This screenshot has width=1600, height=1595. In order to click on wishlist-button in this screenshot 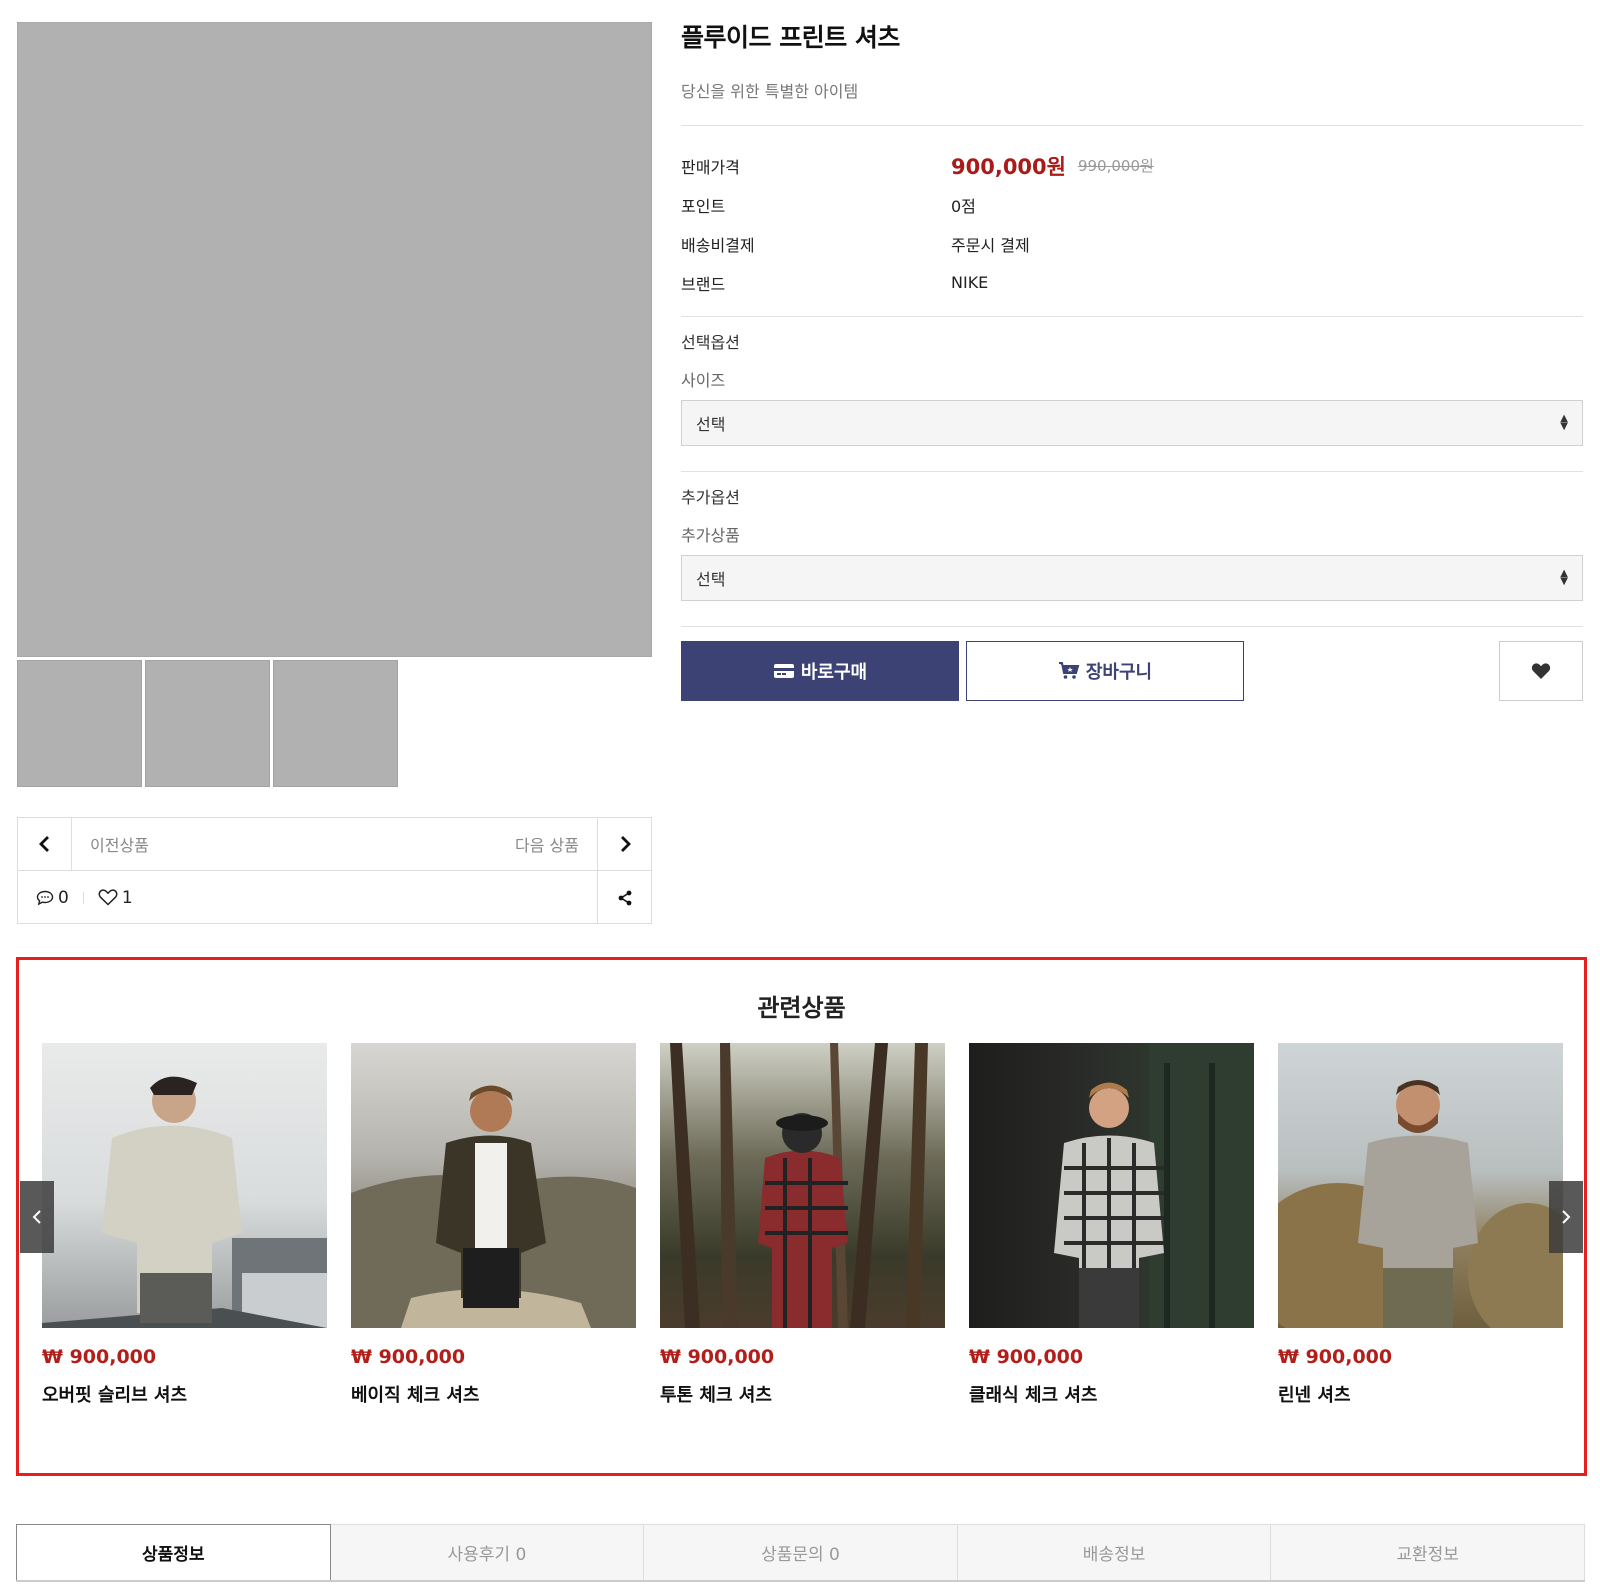, I will do `click(1541, 671)`.